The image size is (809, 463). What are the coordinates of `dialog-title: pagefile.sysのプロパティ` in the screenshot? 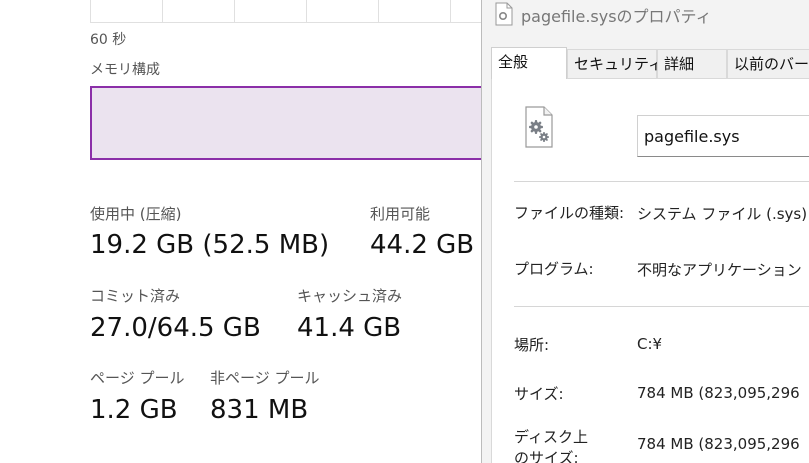 It's located at (616, 16).